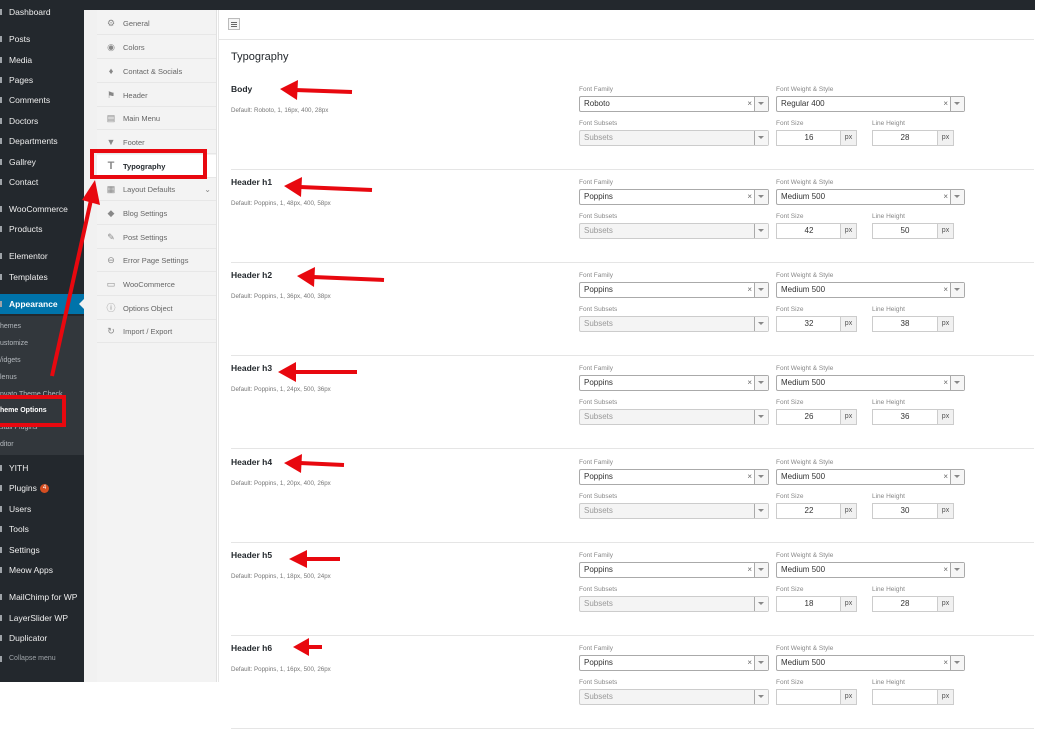  I want to click on submenu-themes: hemes, so click(42, 326).